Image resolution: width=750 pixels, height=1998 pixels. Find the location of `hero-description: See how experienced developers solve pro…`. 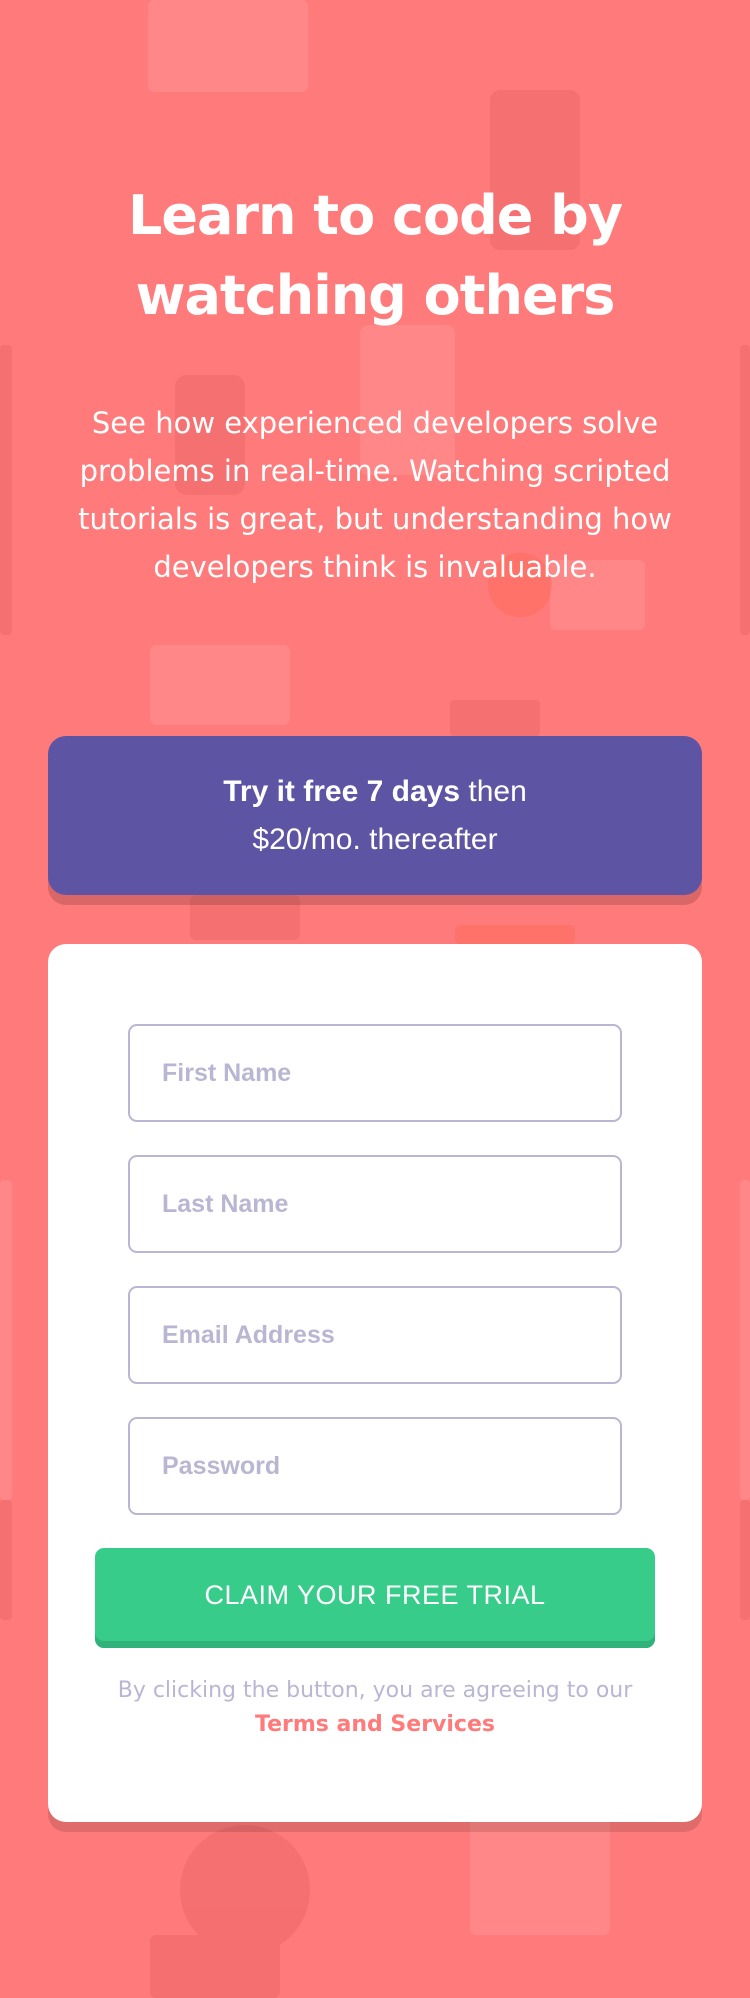

hero-description: See how experienced developers solve pro… is located at coordinates (375, 495).